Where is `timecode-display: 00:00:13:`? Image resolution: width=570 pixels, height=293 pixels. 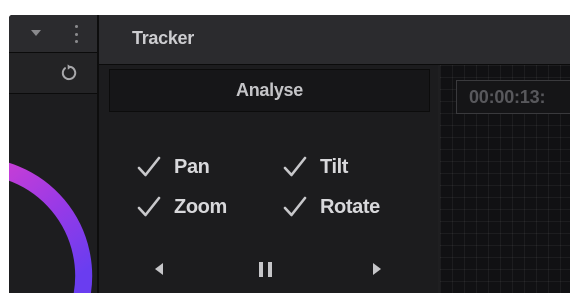 timecode-display: 00:00:13: is located at coordinates (513, 97).